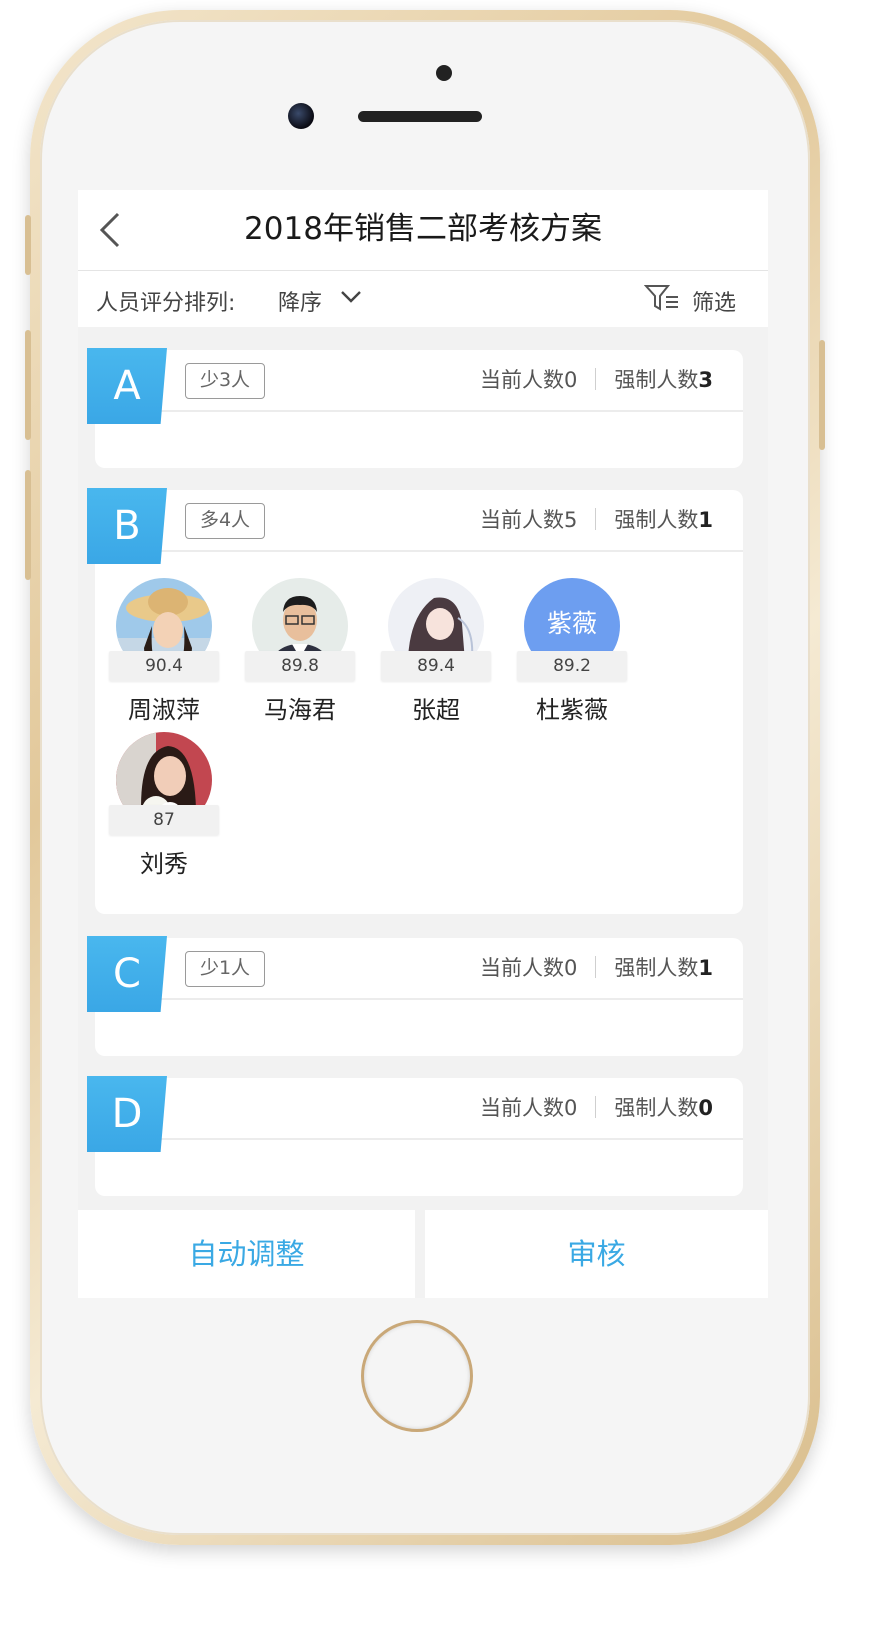  What do you see at coordinates (436, 666) in the screenshot?
I see `score-chip: 89.4` at bounding box center [436, 666].